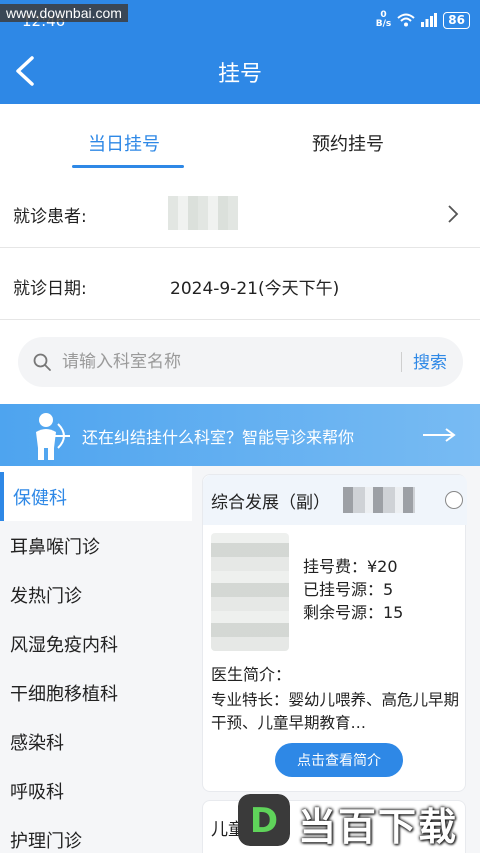  What do you see at coordinates (96, 643) in the screenshot?
I see `dept-item: 风湿免疫内科` at bounding box center [96, 643].